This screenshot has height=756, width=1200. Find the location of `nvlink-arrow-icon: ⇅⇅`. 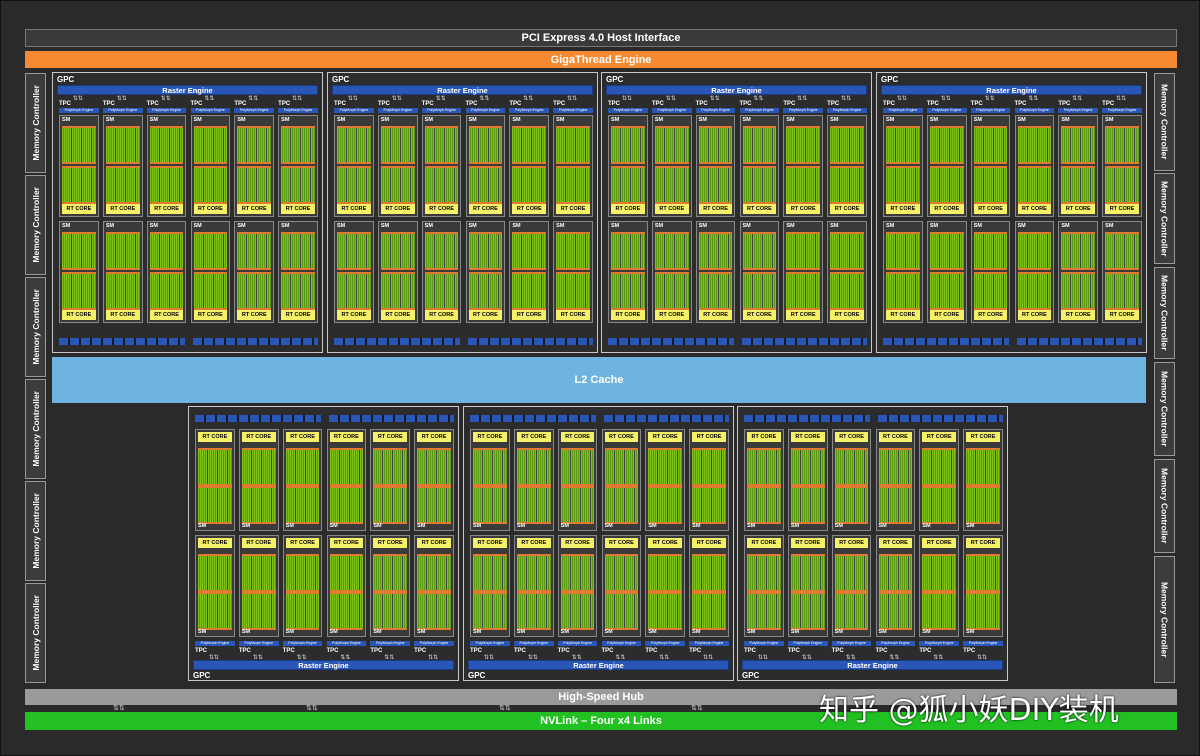

nvlink-arrow-icon: ⇅⇅ is located at coordinates (697, 708).